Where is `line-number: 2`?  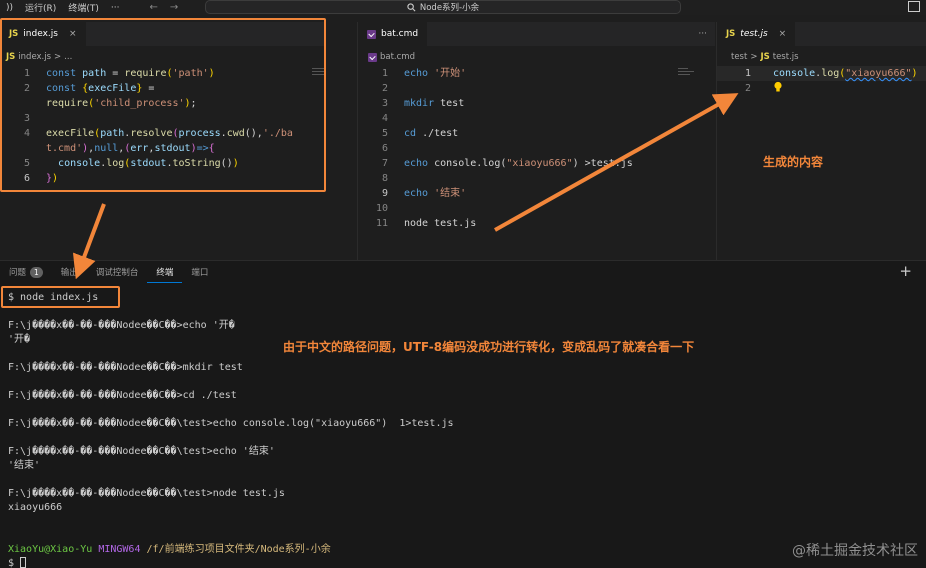 line-number: 2 is located at coordinates (26, 88).